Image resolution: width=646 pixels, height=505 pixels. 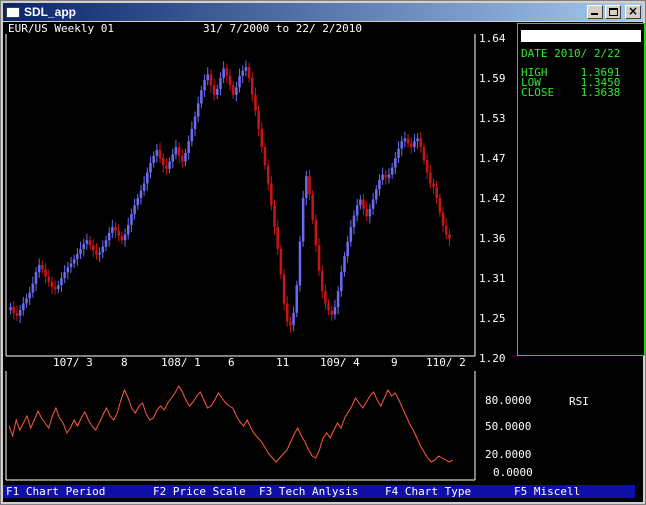 I want to click on window-controls: ×, so click(x=614, y=11).